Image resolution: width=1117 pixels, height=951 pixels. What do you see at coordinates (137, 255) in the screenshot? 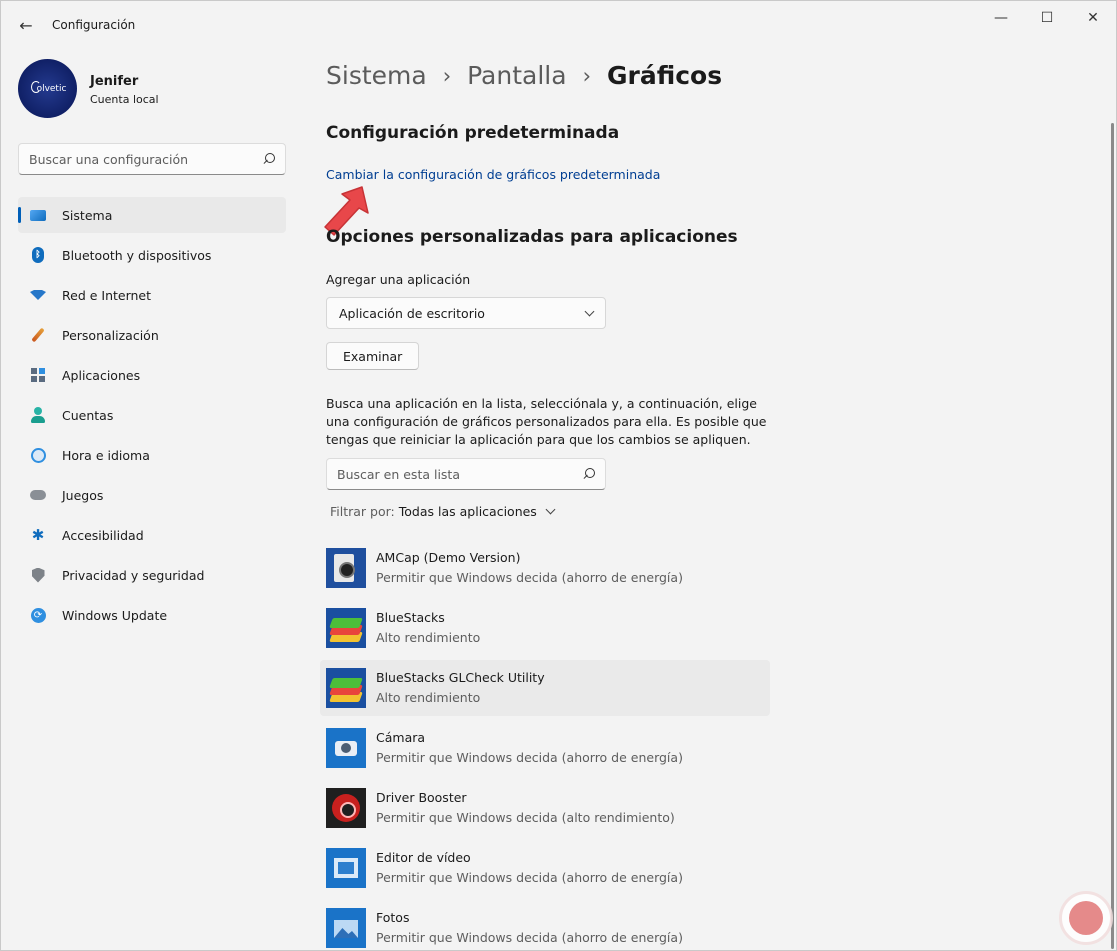
I see `sidebar-item-label: Bluetooth y dispositivos` at bounding box center [137, 255].